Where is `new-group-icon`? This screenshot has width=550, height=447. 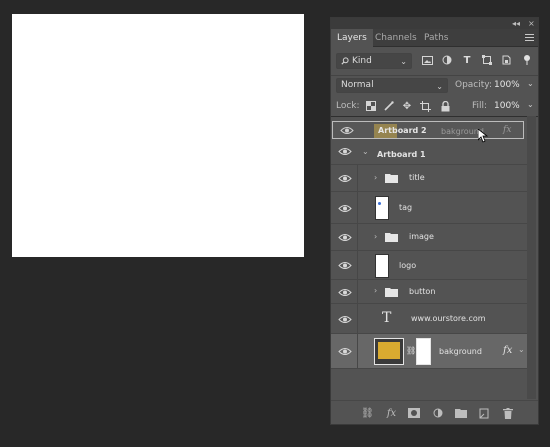 new-group-icon is located at coordinates (460, 413).